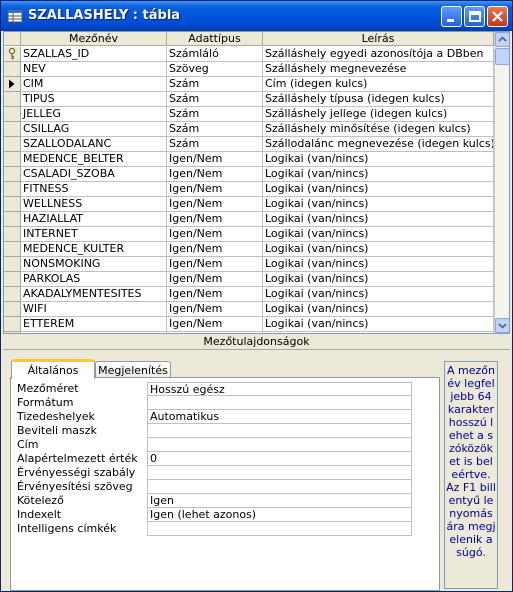 The image size is (513, 592). What do you see at coordinates (94, 294) in the screenshot?
I see `field-name-cell: AKADALYMENTESITES` at bounding box center [94, 294].